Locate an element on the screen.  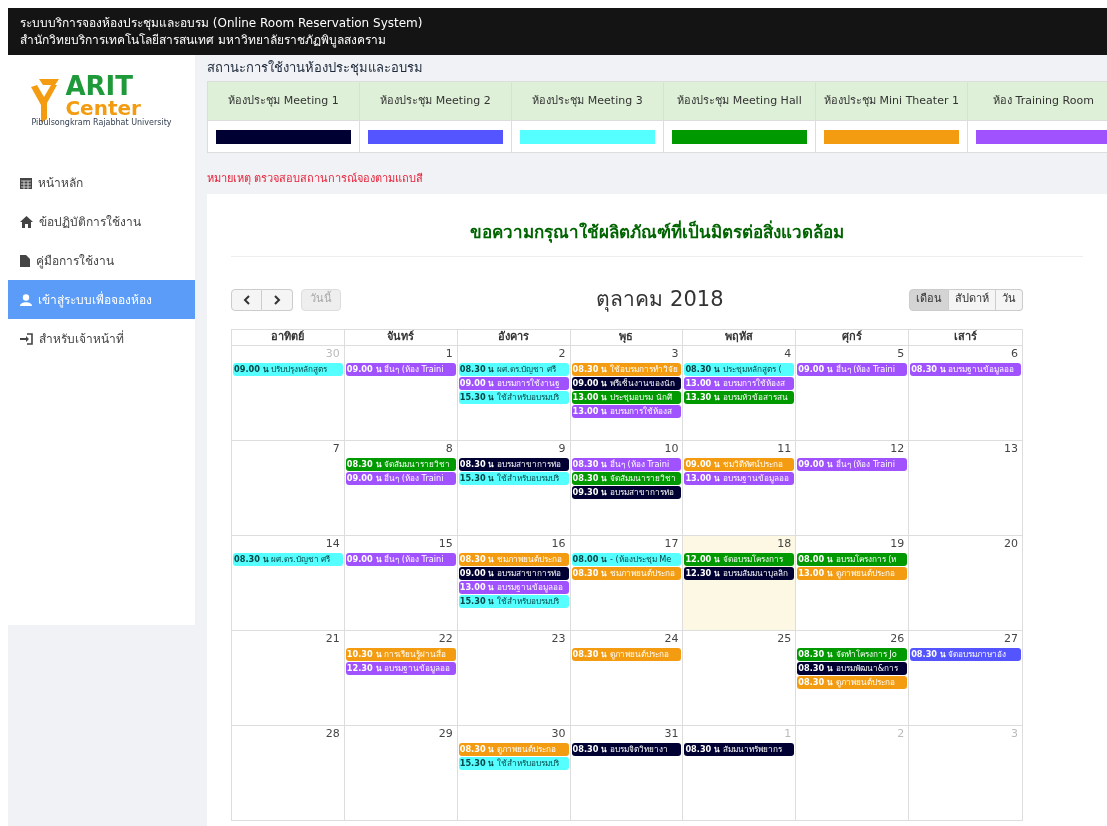
user-icon is located at coordinates (26, 299).